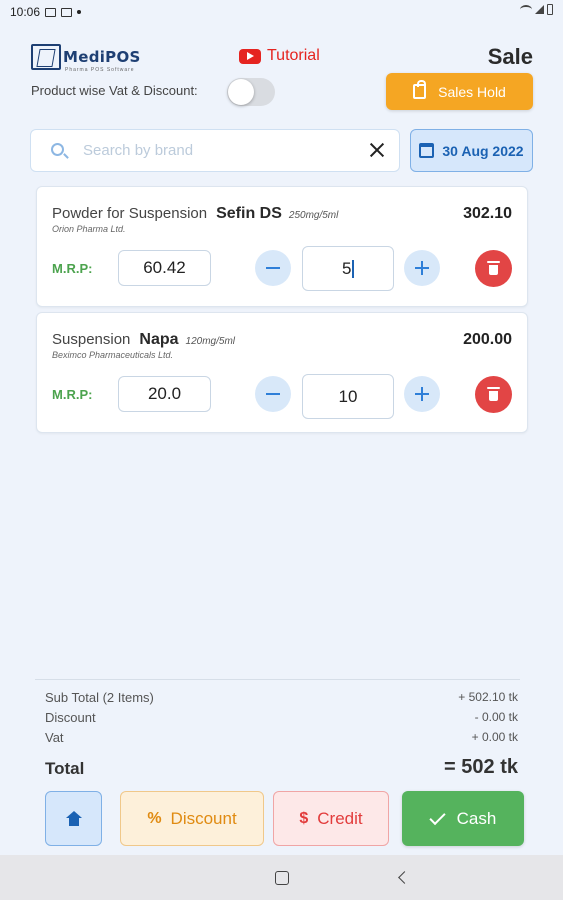  Describe the element at coordinates (241, 92) in the screenshot. I see `toggle-knob` at that location.